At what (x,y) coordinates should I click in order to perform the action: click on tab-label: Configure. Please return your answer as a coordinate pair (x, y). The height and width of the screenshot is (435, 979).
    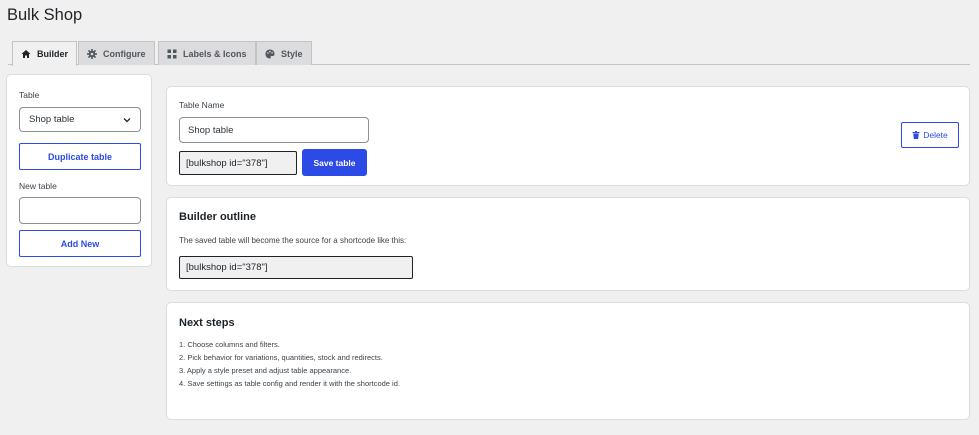
    Looking at the image, I should click on (124, 53).